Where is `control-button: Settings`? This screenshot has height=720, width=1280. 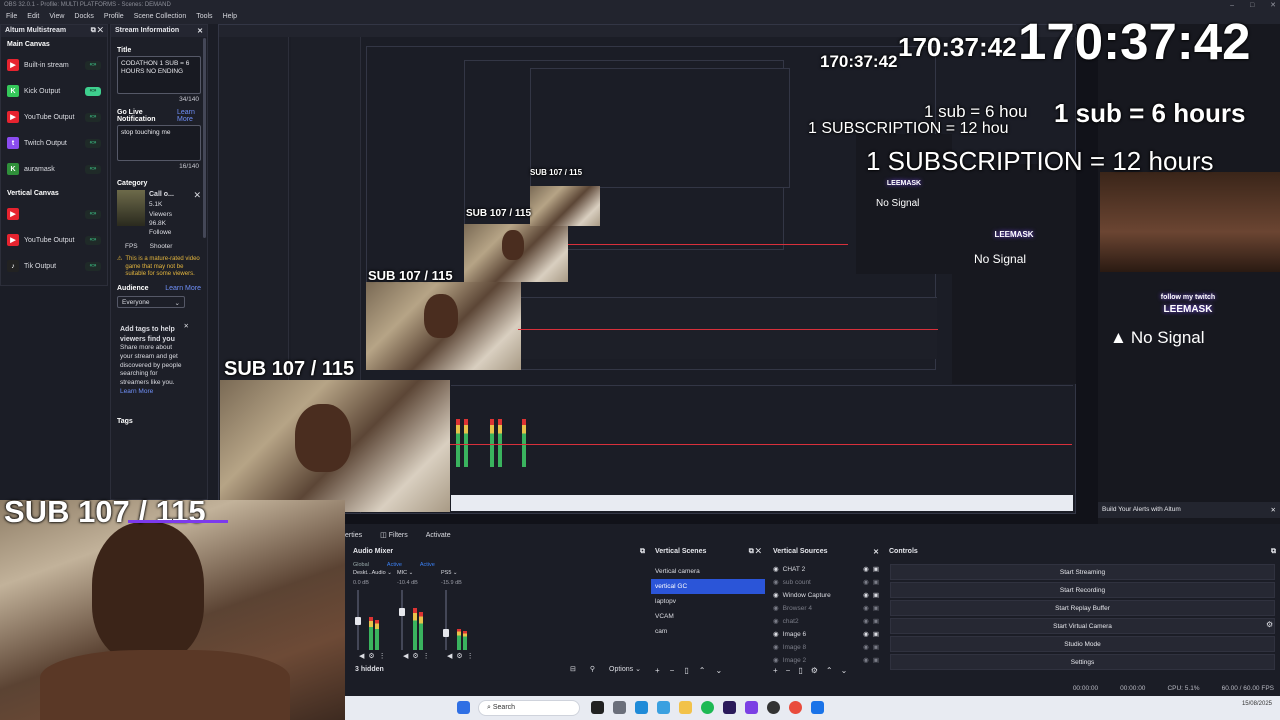 control-button: Settings is located at coordinates (1082, 662).